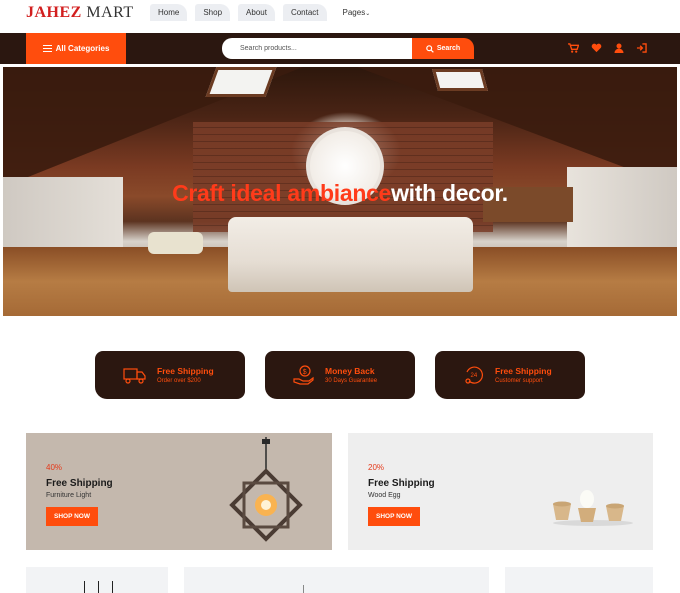  Describe the element at coordinates (619, 48) in the screenshot. I see `user-icon` at that location.